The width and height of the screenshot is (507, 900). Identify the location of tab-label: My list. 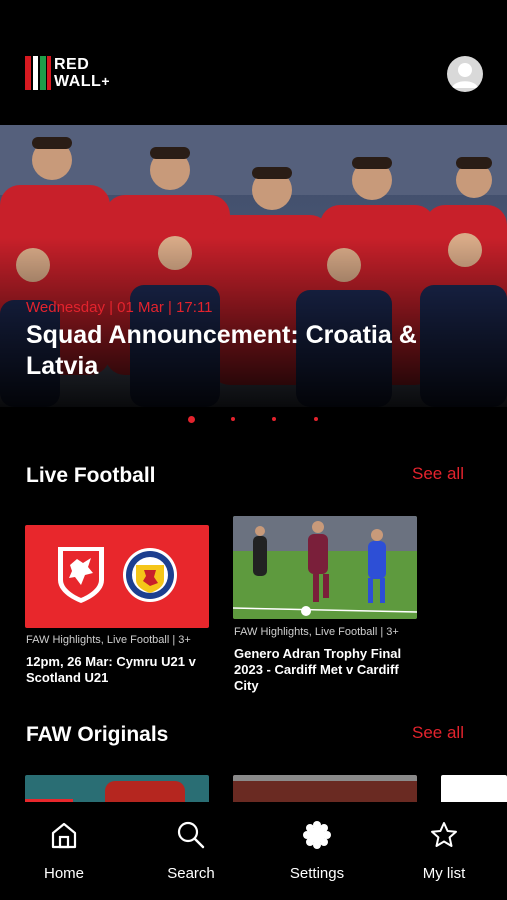
(444, 873).